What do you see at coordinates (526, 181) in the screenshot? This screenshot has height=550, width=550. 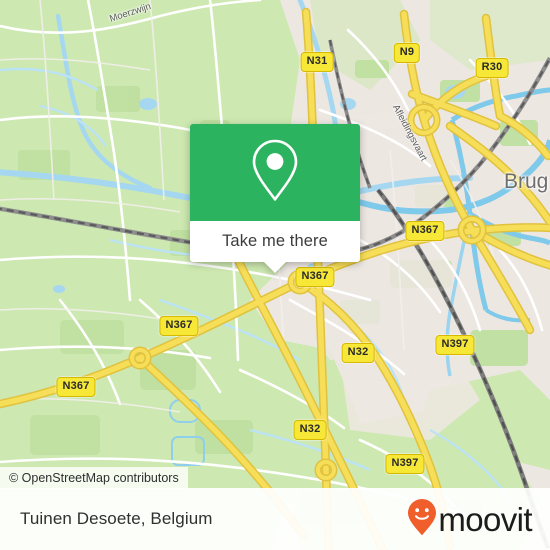 I see `city-label-brugge: Brug` at bounding box center [526, 181].